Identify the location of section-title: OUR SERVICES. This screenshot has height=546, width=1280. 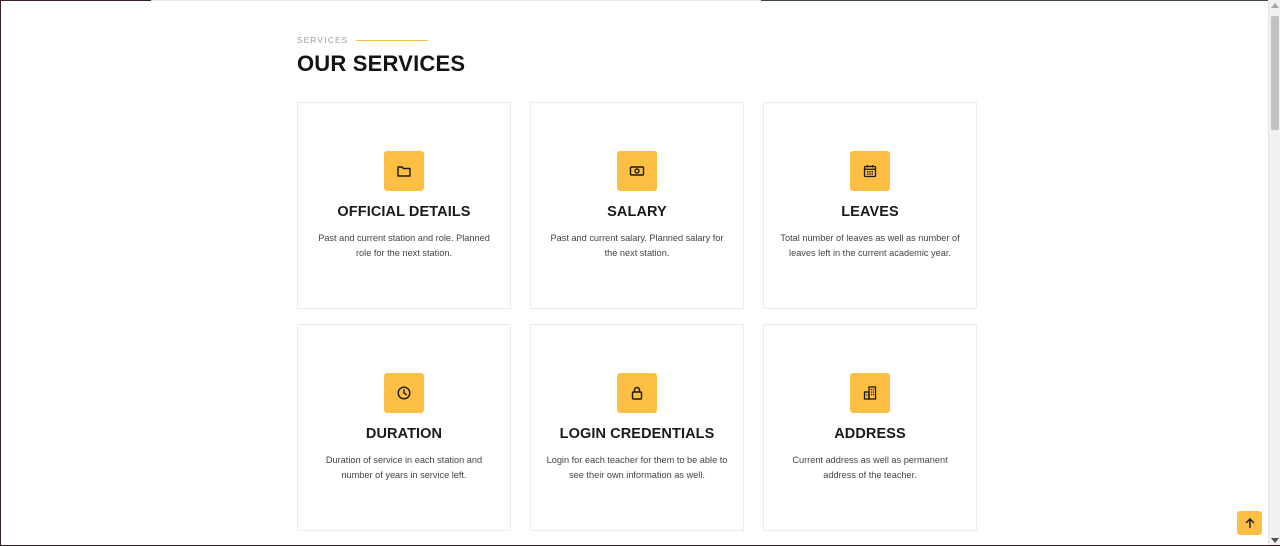
(381, 63).